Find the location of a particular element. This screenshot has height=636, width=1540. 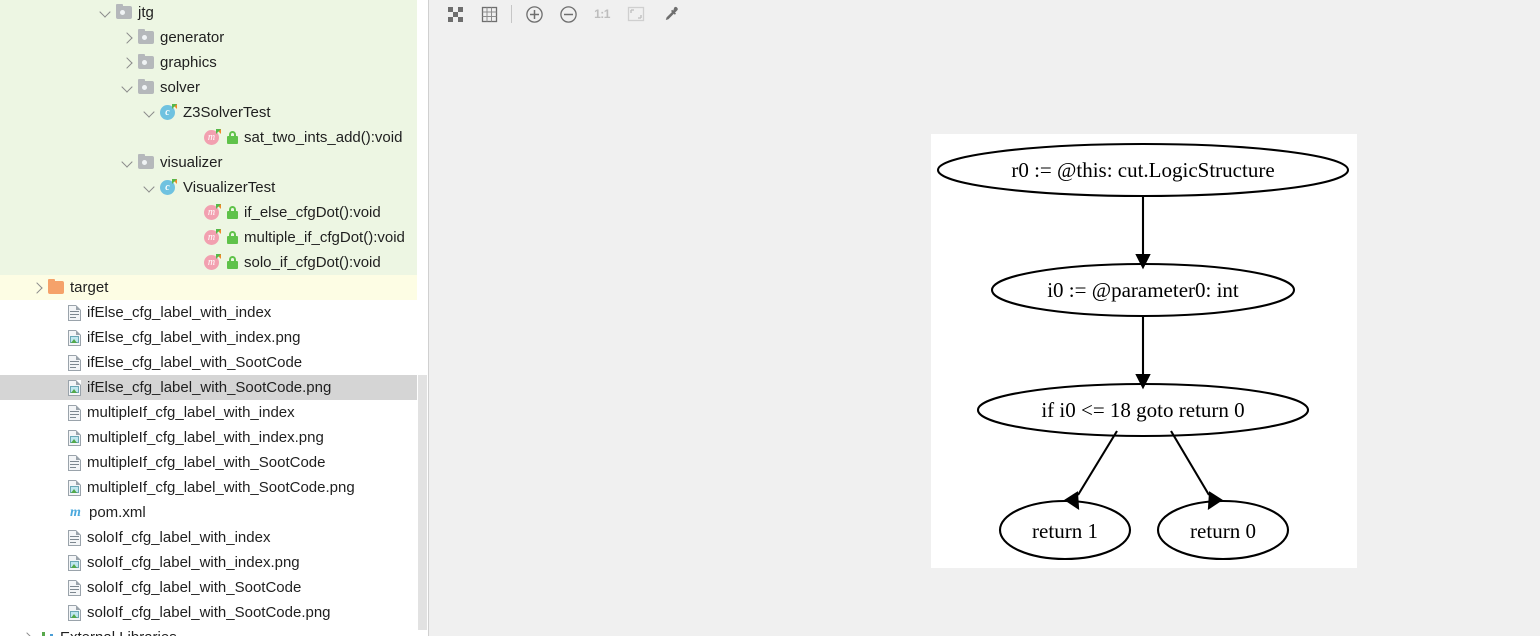

tree-row: m if_else_cfgDot():void is located at coordinates (214, 212).